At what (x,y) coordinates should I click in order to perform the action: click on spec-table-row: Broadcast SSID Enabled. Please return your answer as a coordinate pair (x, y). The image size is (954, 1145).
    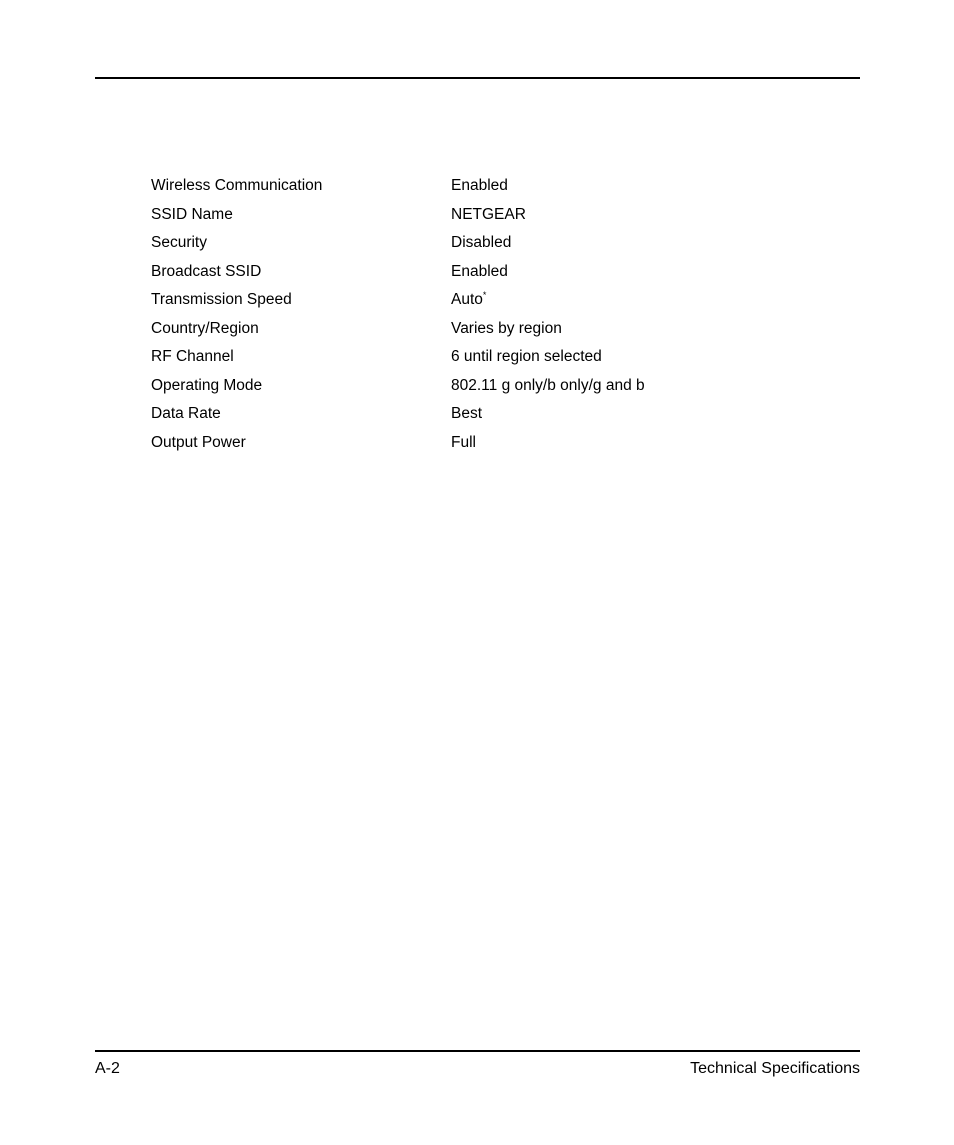
    Looking at the image, I should click on (501, 272).